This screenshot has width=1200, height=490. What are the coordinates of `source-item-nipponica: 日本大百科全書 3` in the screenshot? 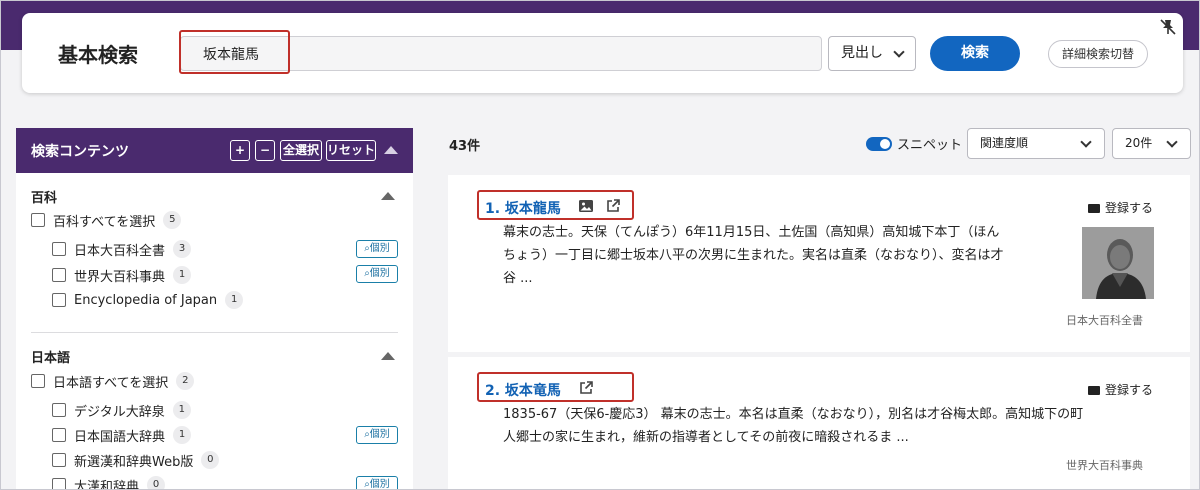 It's located at (122, 249).